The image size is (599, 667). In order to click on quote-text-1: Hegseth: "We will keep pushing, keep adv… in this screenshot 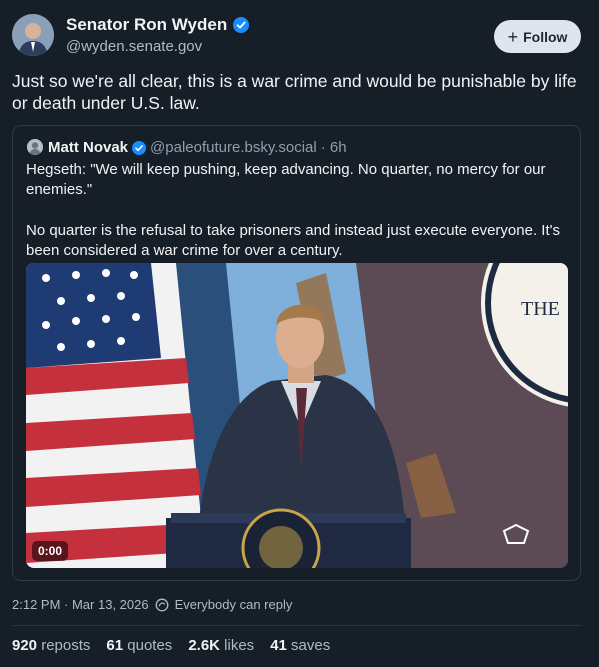, I will do `click(286, 179)`.